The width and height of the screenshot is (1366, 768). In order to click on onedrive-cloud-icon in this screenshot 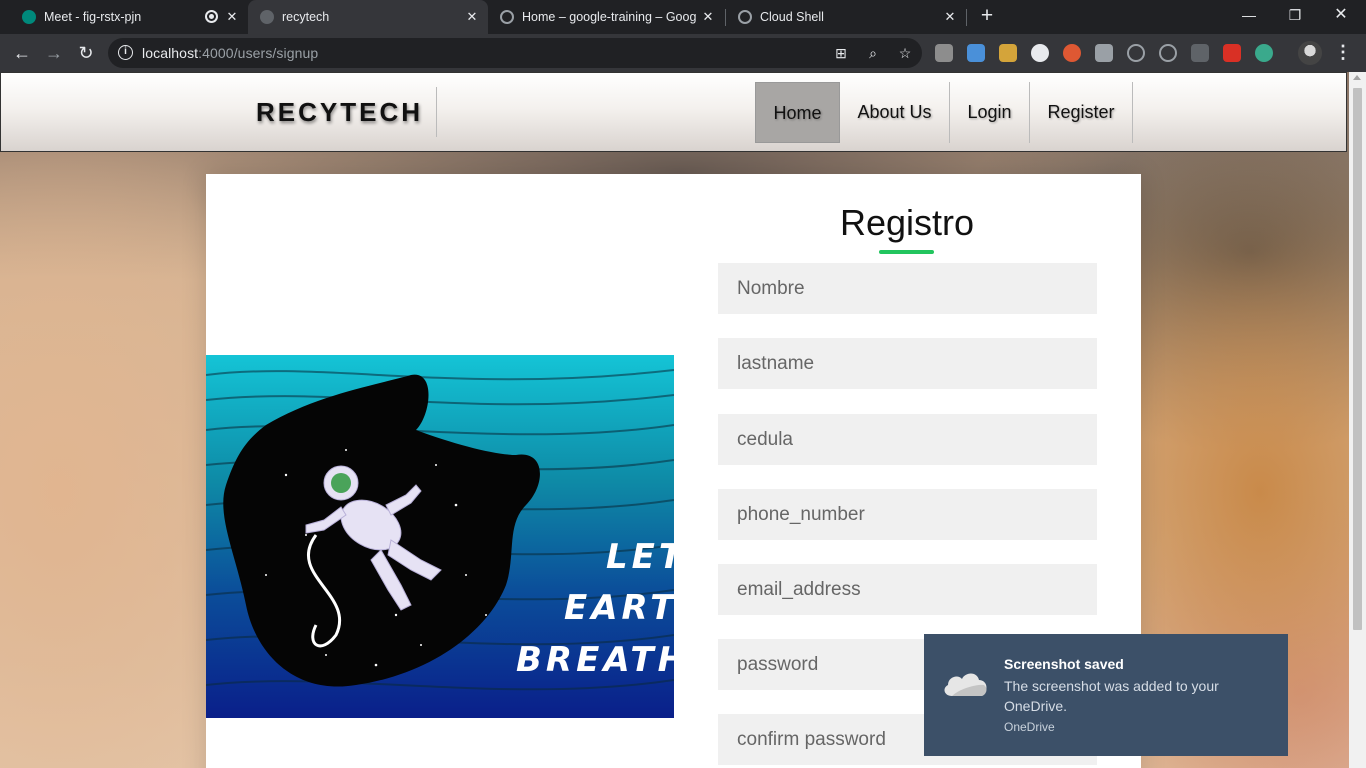, I will do `click(965, 684)`.